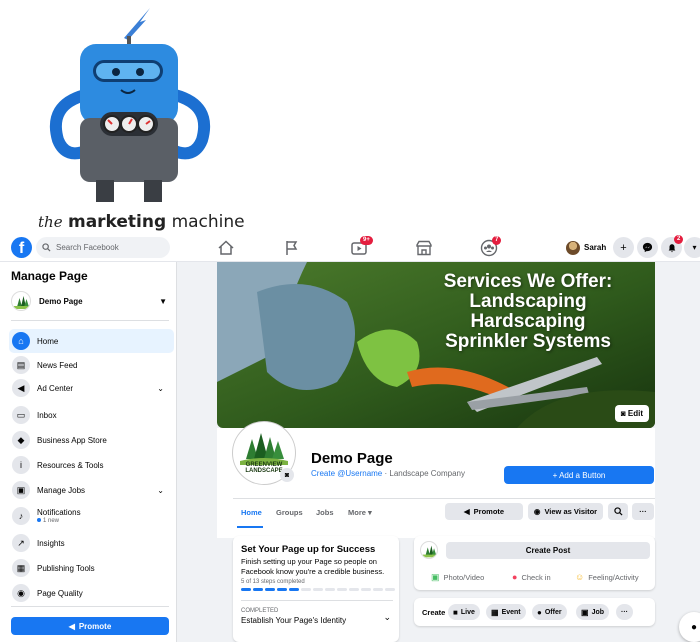 This screenshot has width=700, height=642. I want to click on home-nav-icon, so click(226, 248).